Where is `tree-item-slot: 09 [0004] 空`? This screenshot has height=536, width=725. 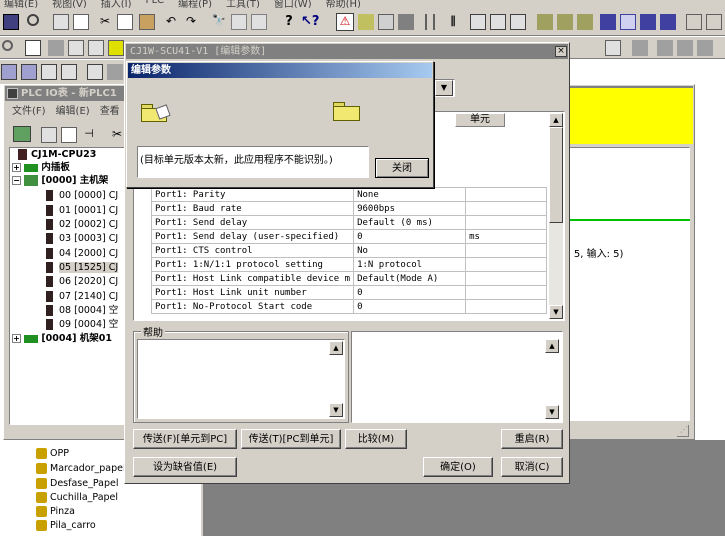
tree-item-slot: 09 [0004] 空 is located at coordinates (82, 324).